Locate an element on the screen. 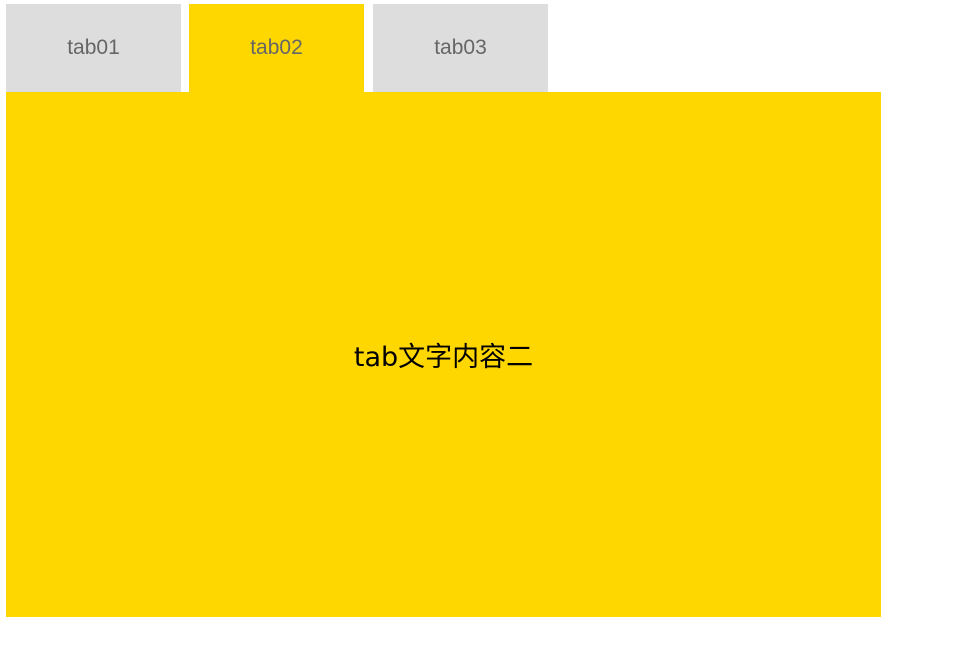 This screenshot has width=972, height=651. tab-02: tab02 is located at coordinates (276, 48).